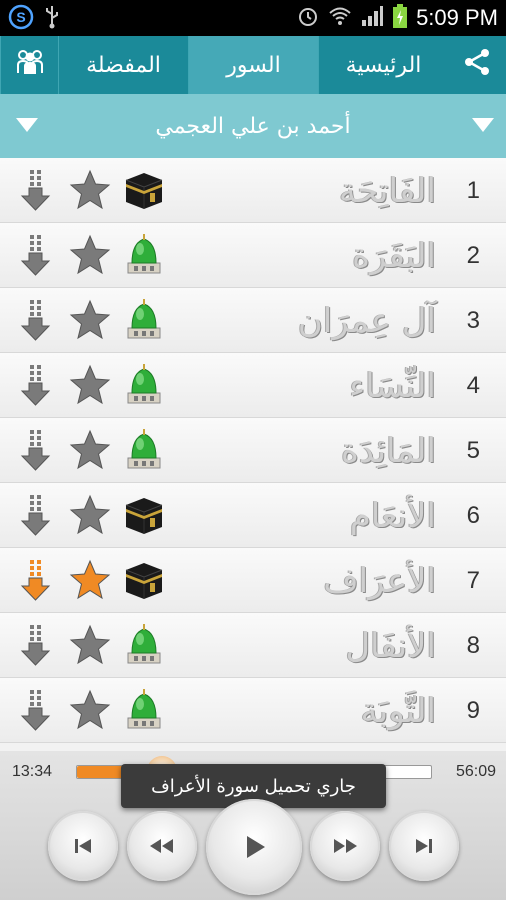 The width and height of the screenshot is (506, 900). I want to click on status-bar: S 5:09 PM, so click(253, 18).